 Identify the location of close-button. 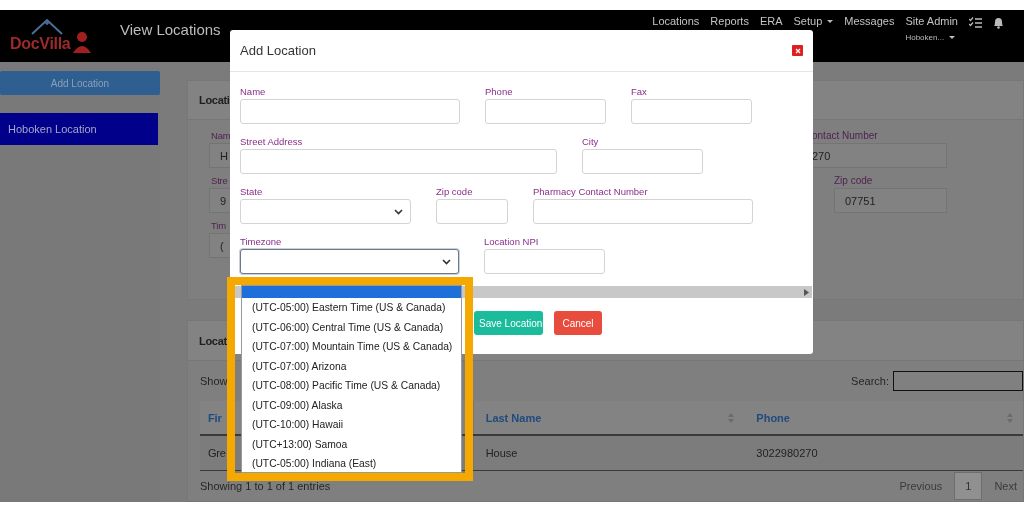
(797, 50).